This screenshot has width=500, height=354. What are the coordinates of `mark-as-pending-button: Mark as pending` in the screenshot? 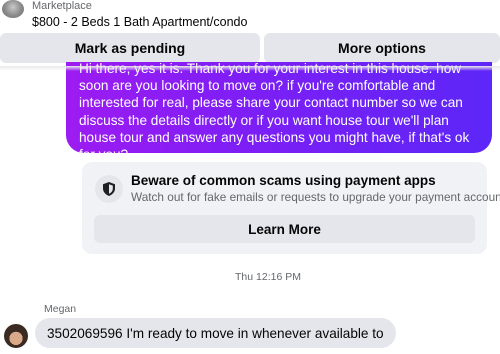 It's located at (130, 48).